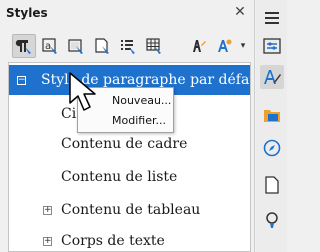 Image resolution: width=320 pixels, height=252 pixels. I want to click on fill-format-mode-button, so click(198, 46).